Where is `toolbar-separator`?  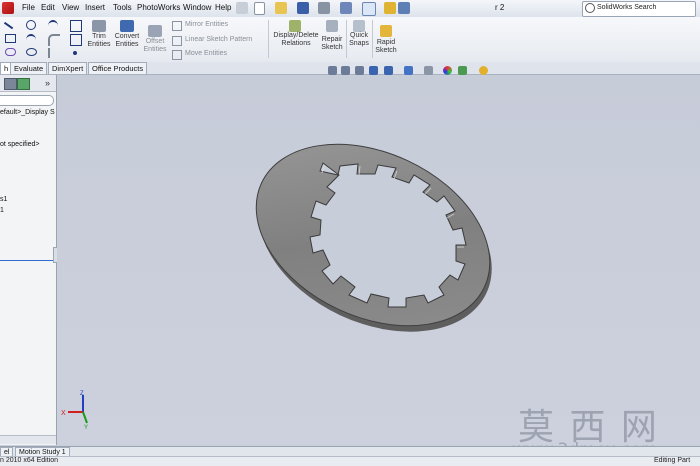
toolbar-separator is located at coordinates (268, 39).